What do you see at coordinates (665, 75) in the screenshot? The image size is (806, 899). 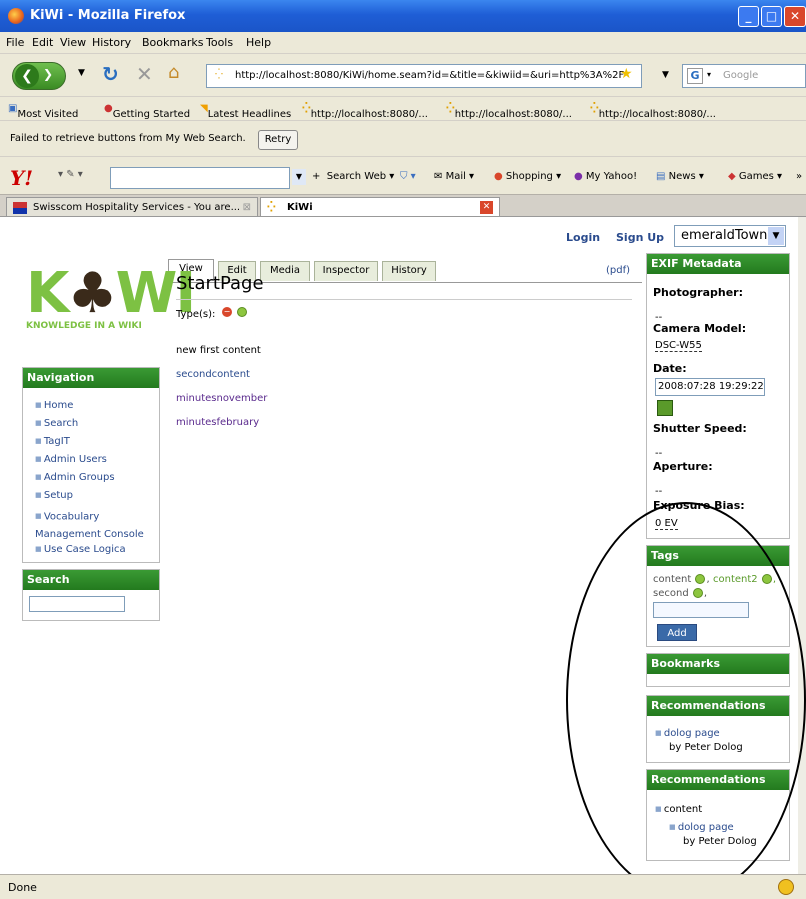 I see `url-dropdown-icon: ▼` at bounding box center [665, 75].